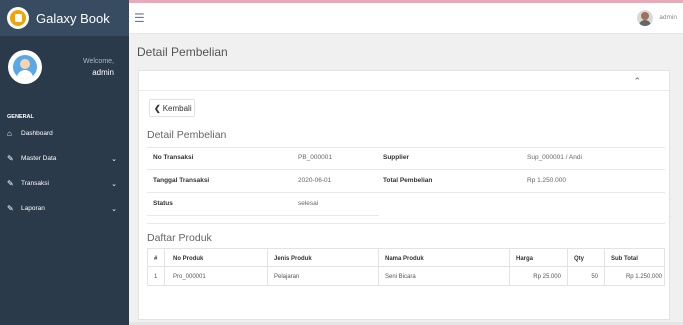  Describe the element at coordinates (645, 18) in the screenshot. I see `admin-avatar` at that location.